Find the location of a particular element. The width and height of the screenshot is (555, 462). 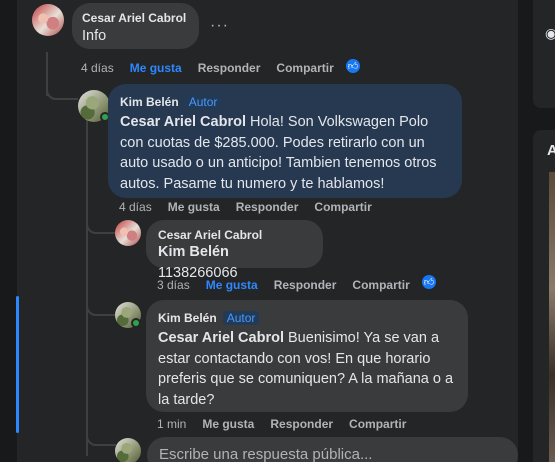

comment-time: 1 min is located at coordinates (171, 424).